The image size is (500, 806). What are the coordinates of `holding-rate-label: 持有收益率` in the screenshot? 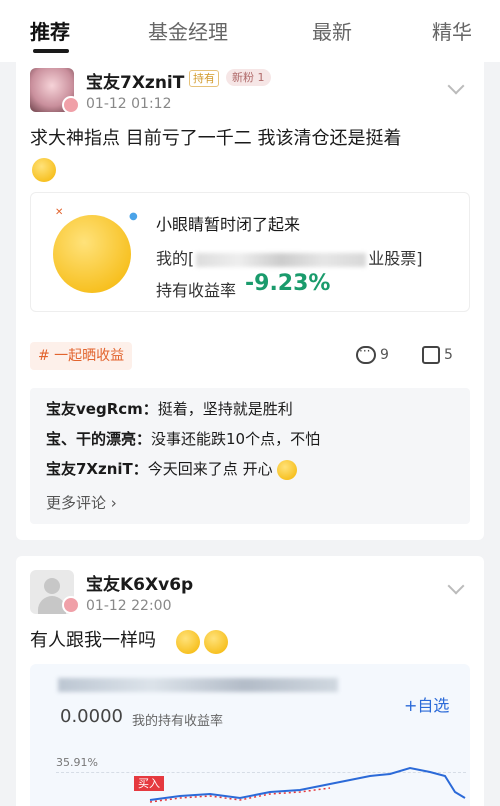 It's located at (196, 290).